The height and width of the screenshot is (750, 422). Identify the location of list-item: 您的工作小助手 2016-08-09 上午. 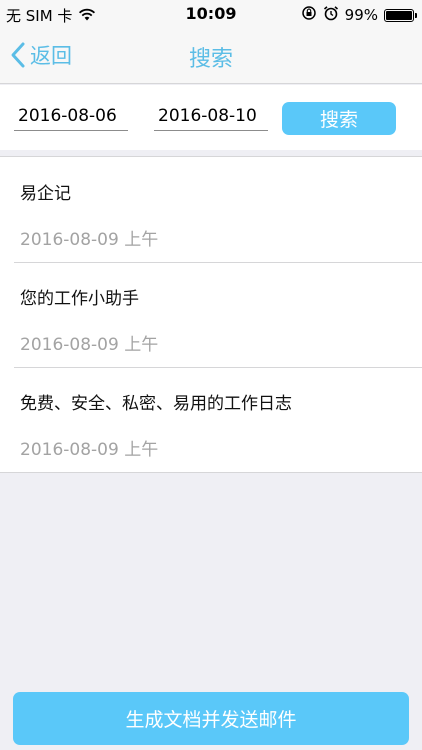
(211, 314).